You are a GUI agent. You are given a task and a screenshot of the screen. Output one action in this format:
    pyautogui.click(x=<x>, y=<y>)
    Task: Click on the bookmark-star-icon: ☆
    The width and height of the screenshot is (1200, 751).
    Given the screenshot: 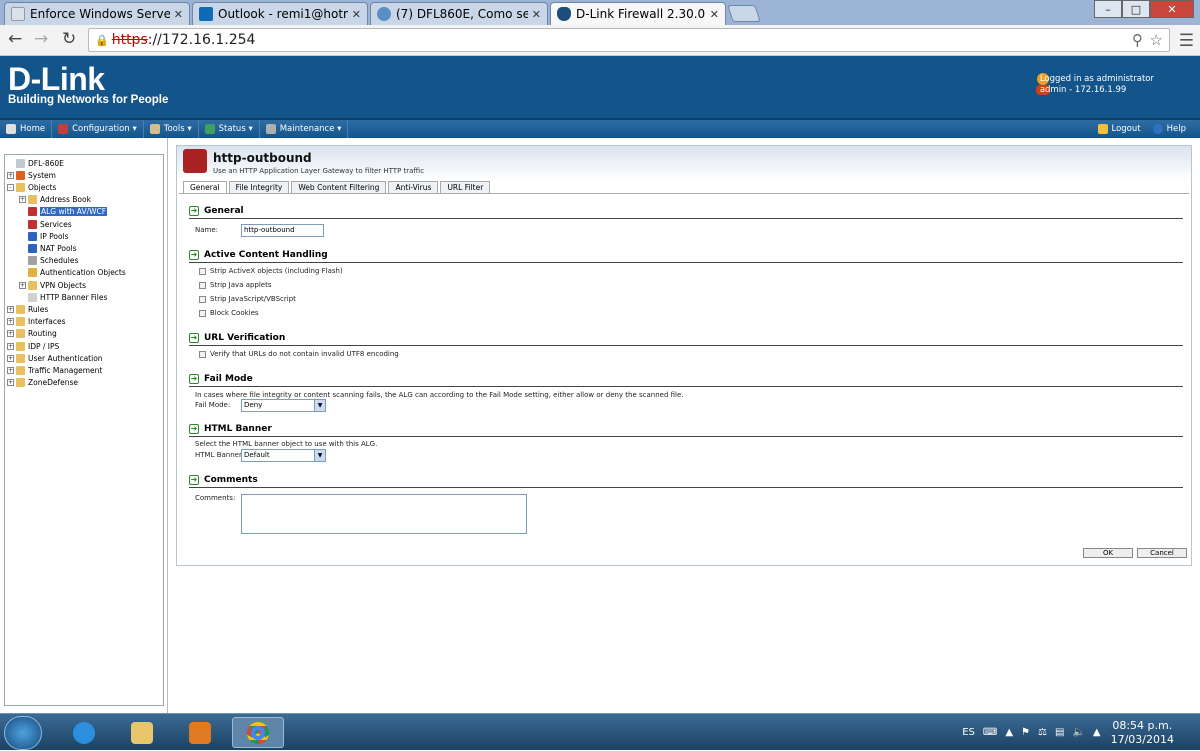 What is the action you would take?
    pyautogui.click(x=1156, y=40)
    